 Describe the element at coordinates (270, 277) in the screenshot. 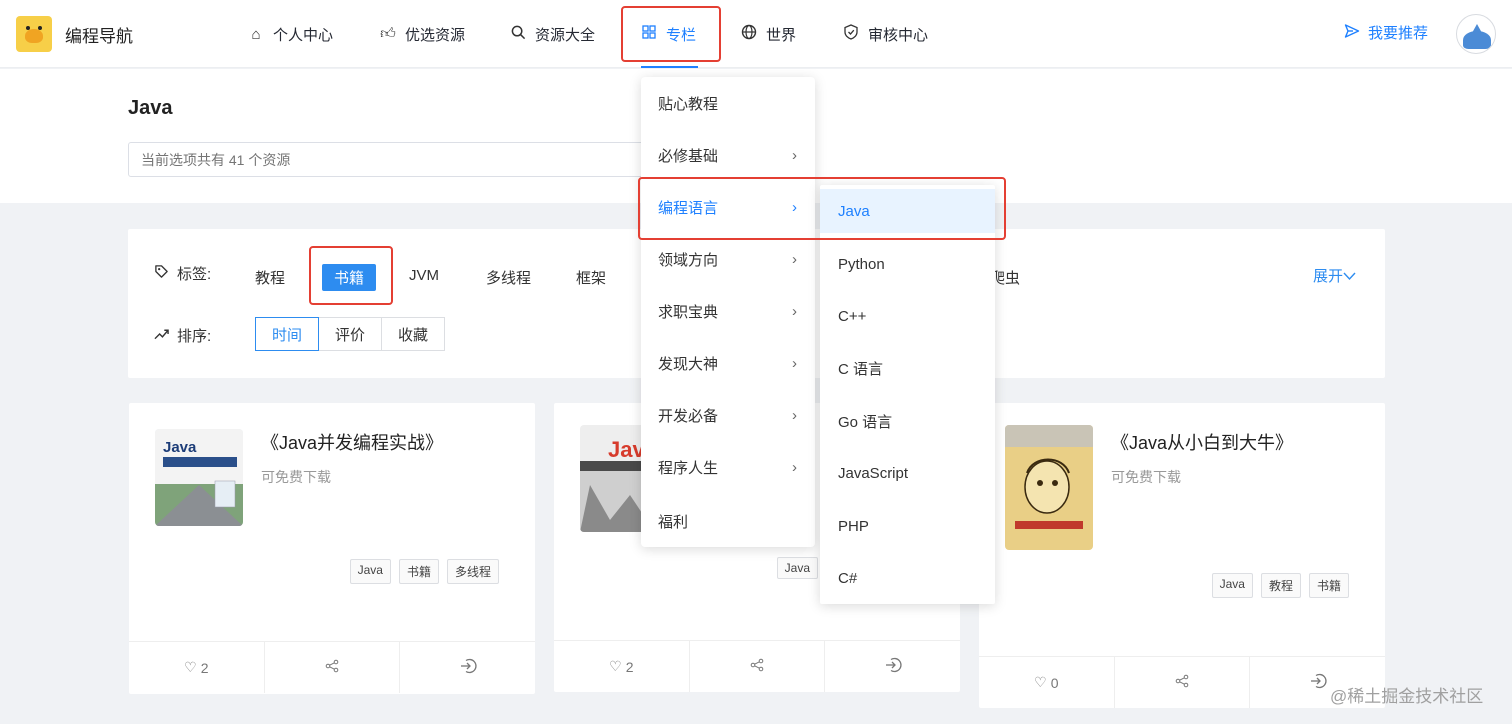

I see `tag-filter-tutorial: 教程` at that location.